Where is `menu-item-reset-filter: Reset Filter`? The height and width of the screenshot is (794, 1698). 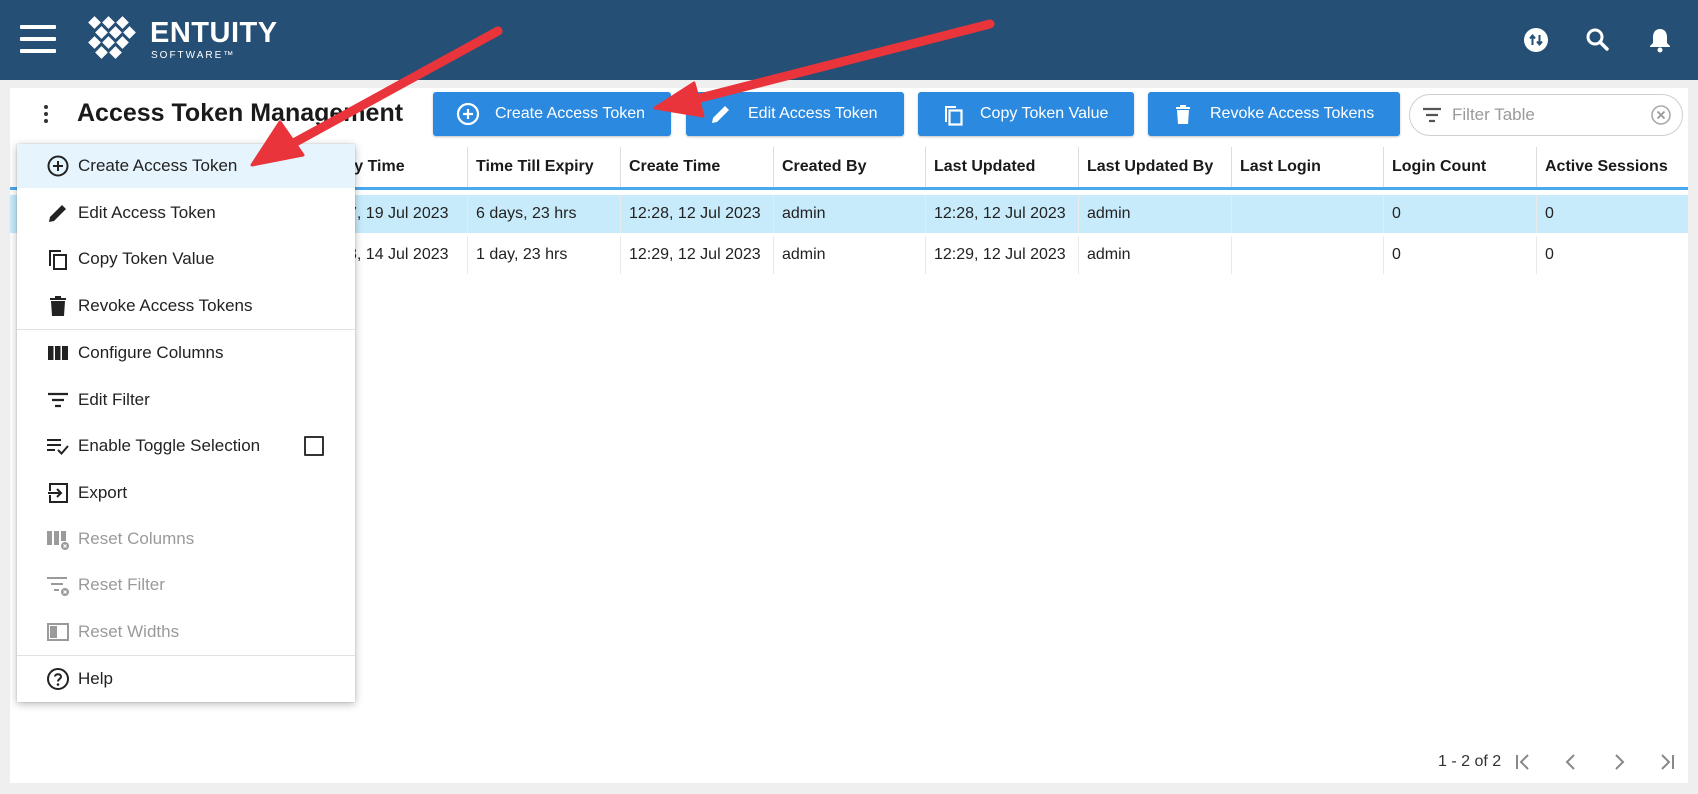
menu-item-reset-filter: Reset Filter is located at coordinates (186, 585).